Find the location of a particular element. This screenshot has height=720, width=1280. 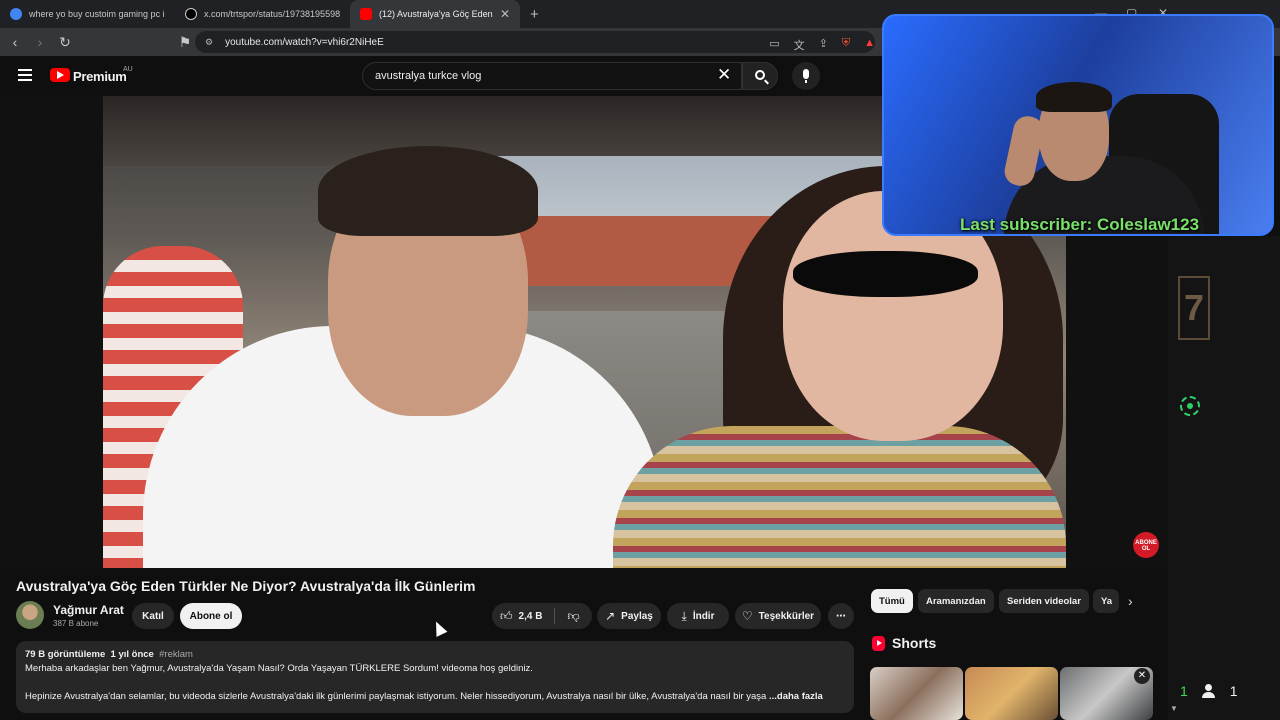

bookmark-icon: ⚑ is located at coordinates (185, 42).